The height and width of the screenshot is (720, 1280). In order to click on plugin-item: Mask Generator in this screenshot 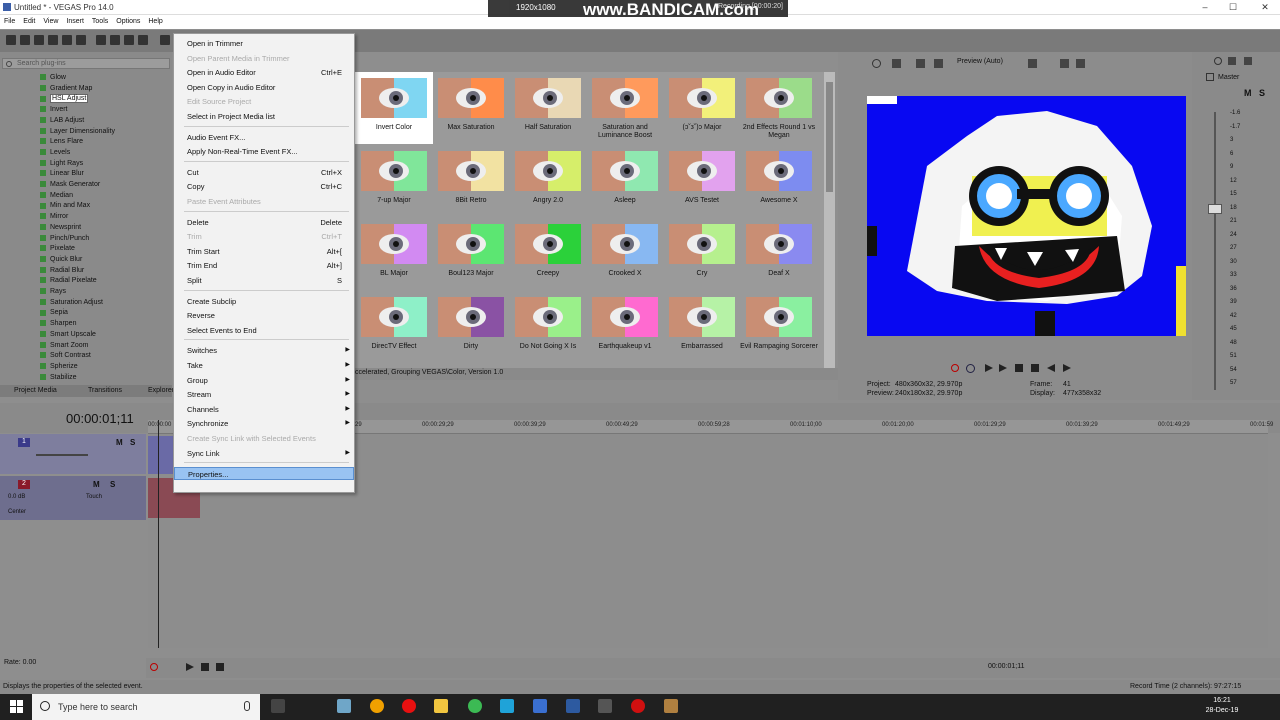, I will do `click(70, 186)`.